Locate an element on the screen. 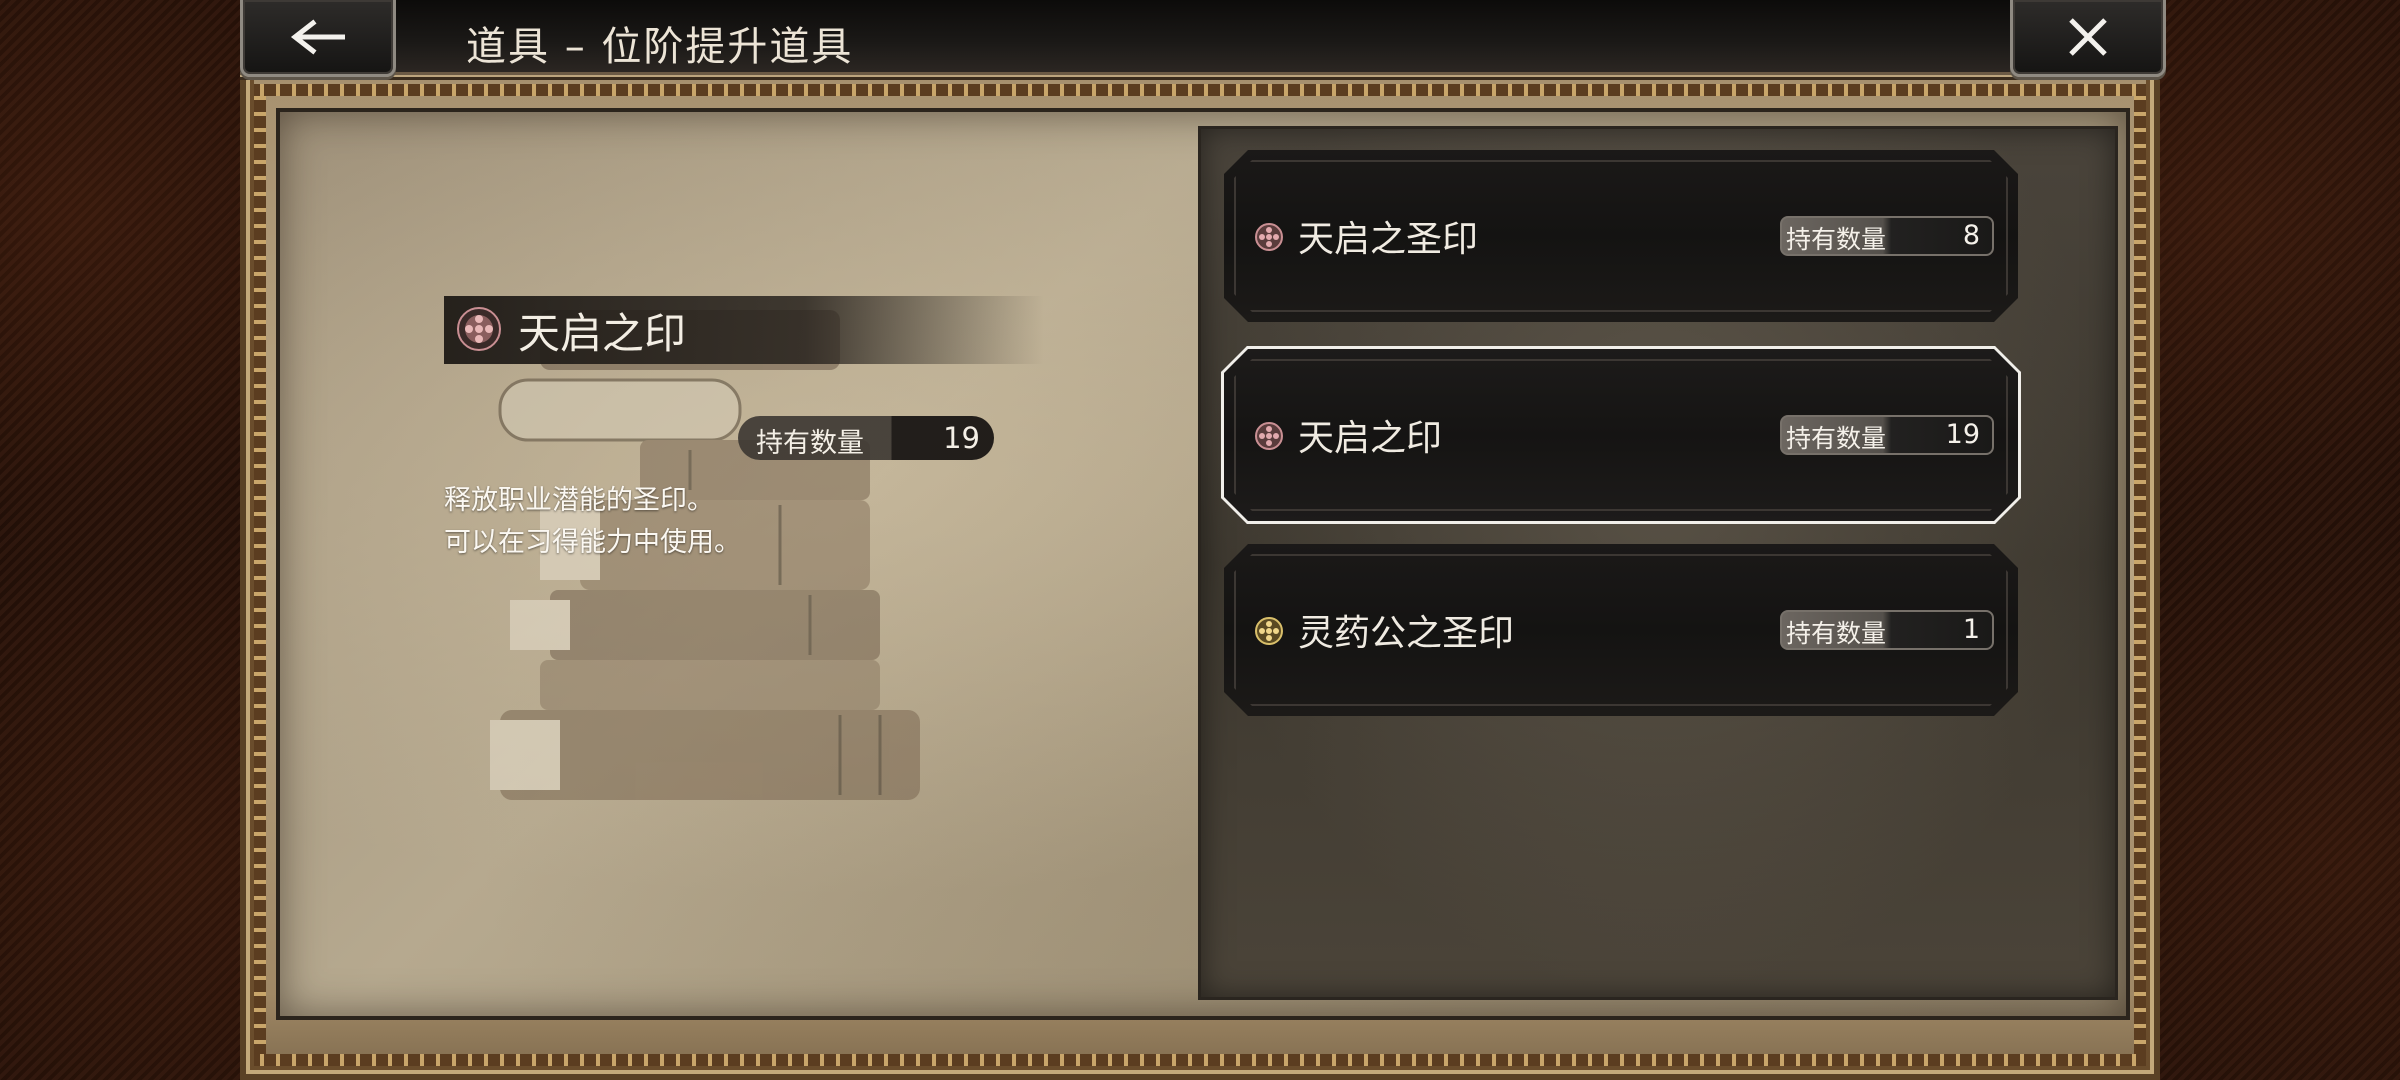 The width and height of the screenshot is (2400, 1080). list-item: 灵药公之圣印 持有数量 1 is located at coordinates (1621, 630).